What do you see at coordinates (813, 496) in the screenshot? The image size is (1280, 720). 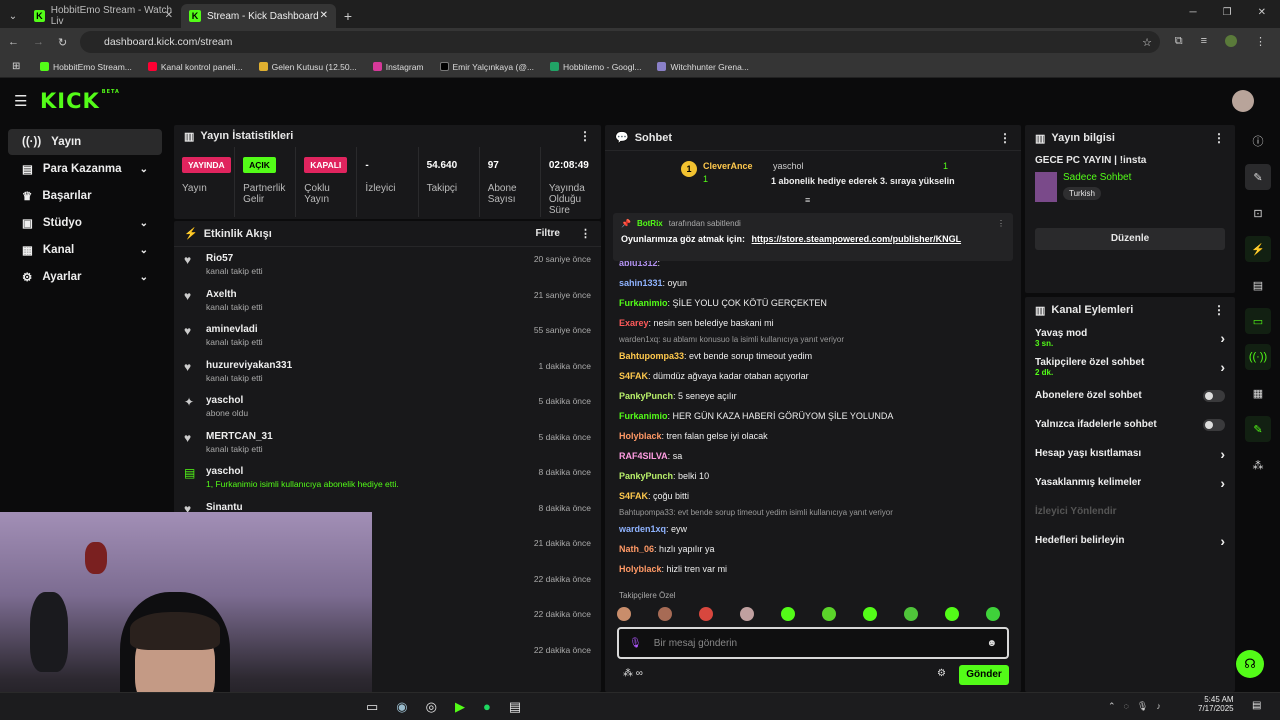 I see `chat-message: S4FAK: çoğu bitti` at bounding box center [813, 496].